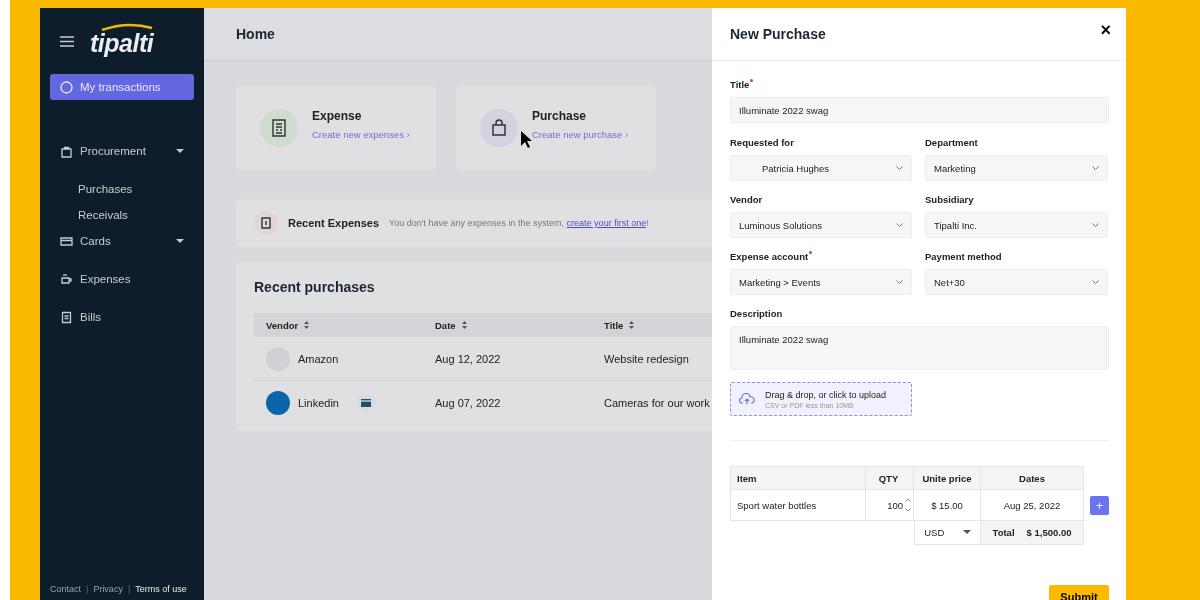  Describe the element at coordinates (947, 505) in the screenshot. I see `table-cell: $ 15.00` at that location.